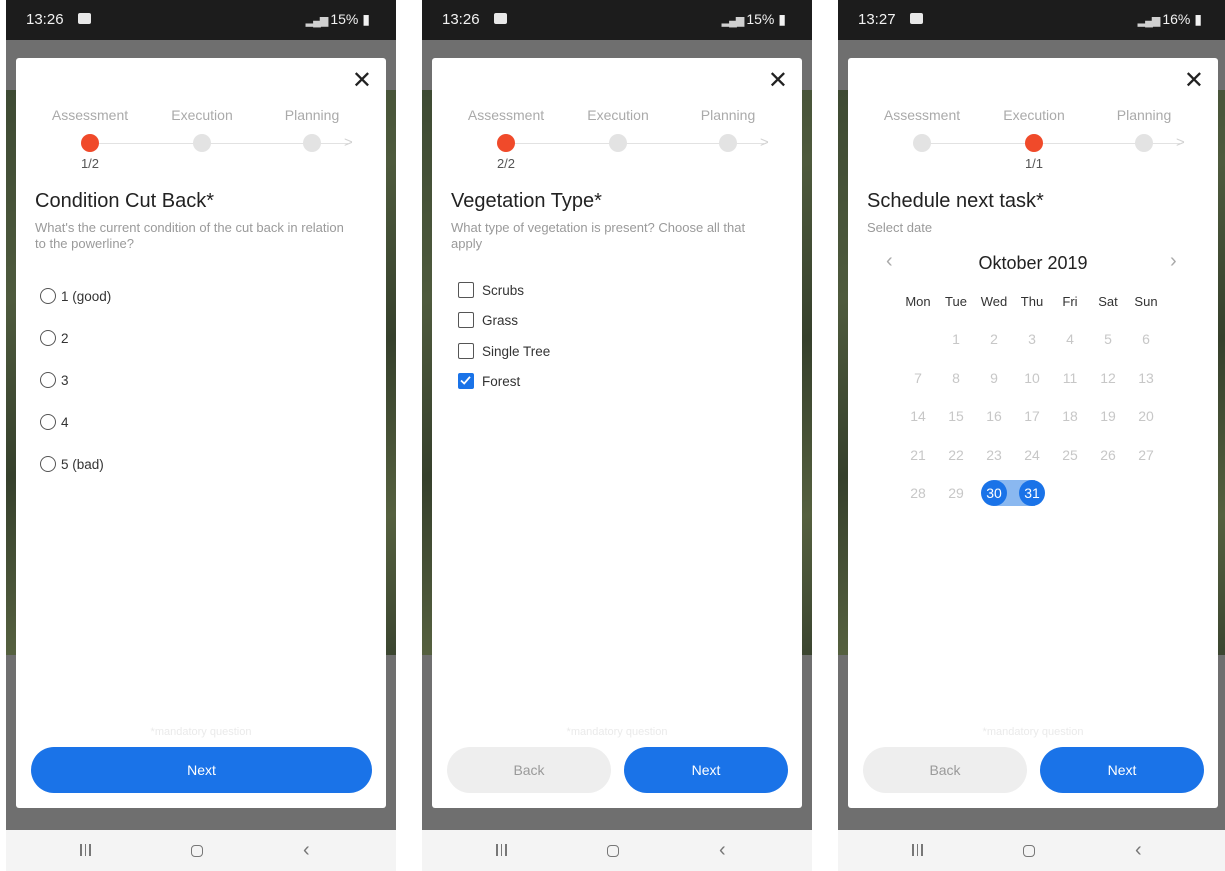 This screenshot has width=1225, height=871. What do you see at coordinates (1032, 493) in the screenshot?
I see `calendar-day: 31` at bounding box center [1032, 493].